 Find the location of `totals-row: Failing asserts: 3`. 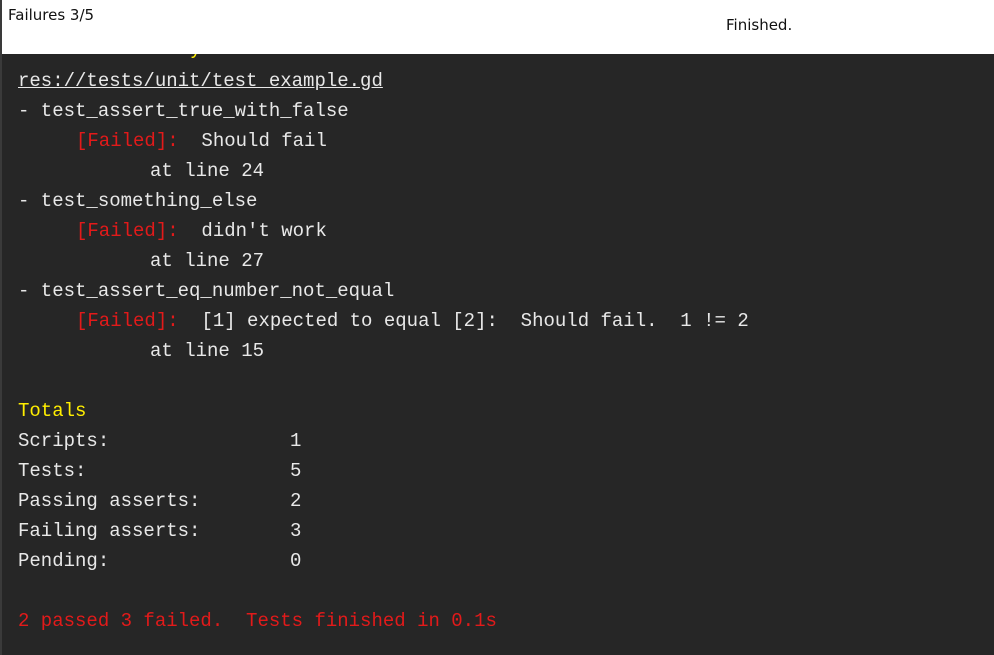

totals-row: Failing asserts: 3 is located at coordinates (159, 531).